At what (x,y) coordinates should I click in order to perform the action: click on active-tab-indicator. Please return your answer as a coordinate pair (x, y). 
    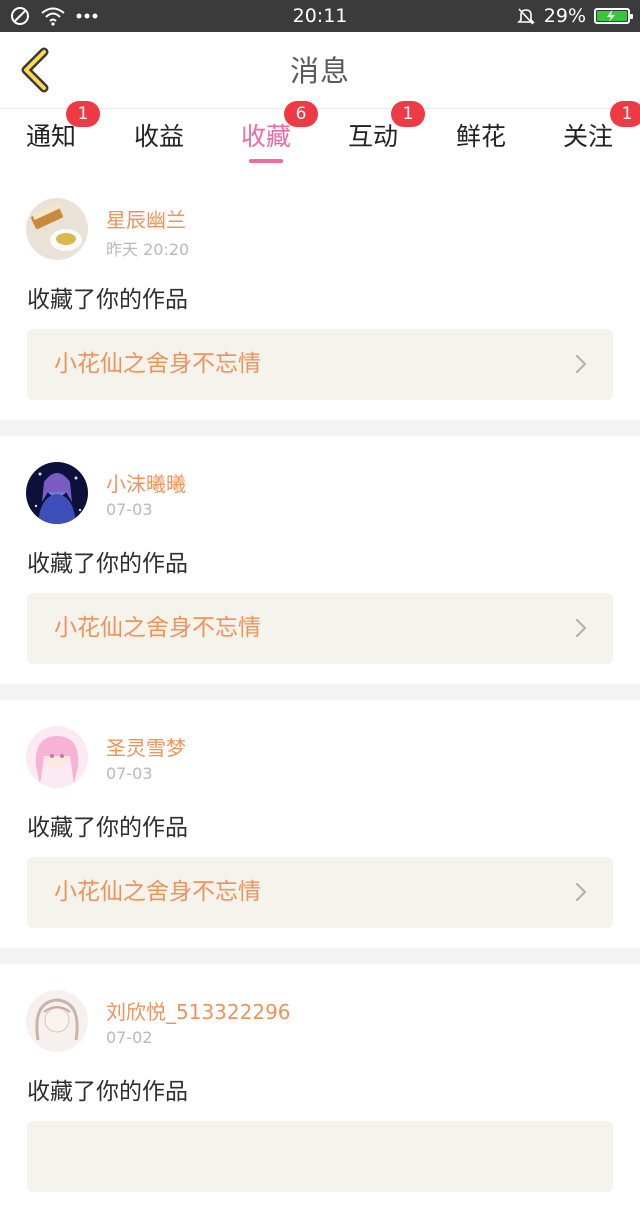
    Looking at the image, I should click on (266, 161).